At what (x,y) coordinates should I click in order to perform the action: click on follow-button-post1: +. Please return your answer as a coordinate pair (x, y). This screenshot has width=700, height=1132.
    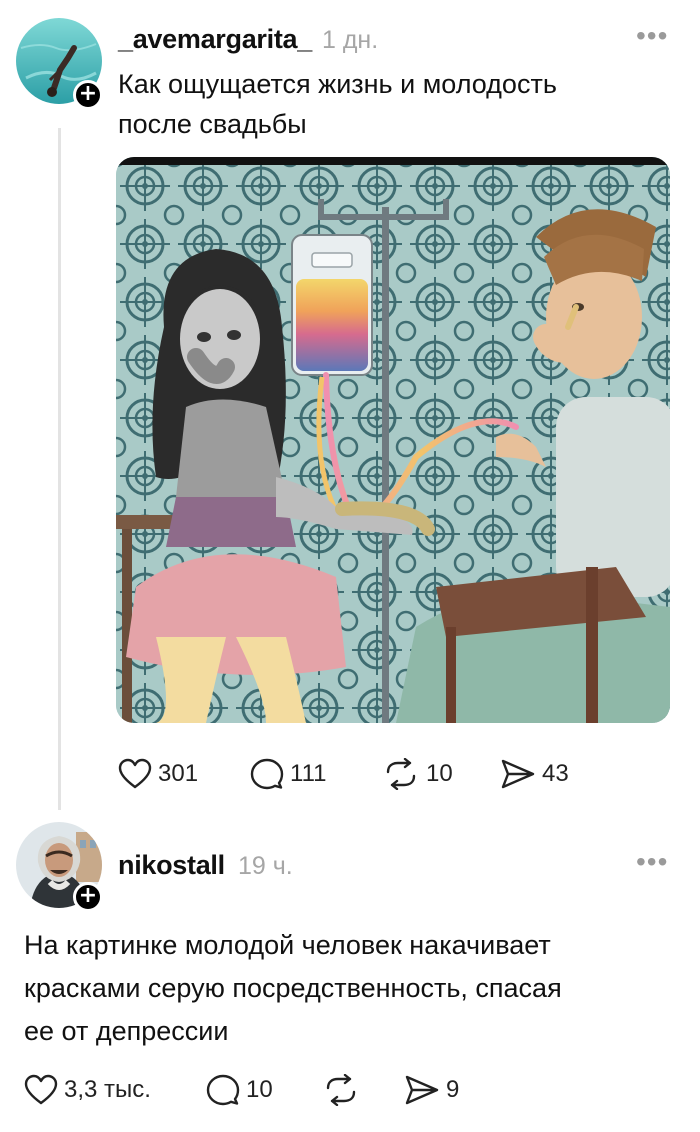
    Looking at the image, I should click on (88, 95).